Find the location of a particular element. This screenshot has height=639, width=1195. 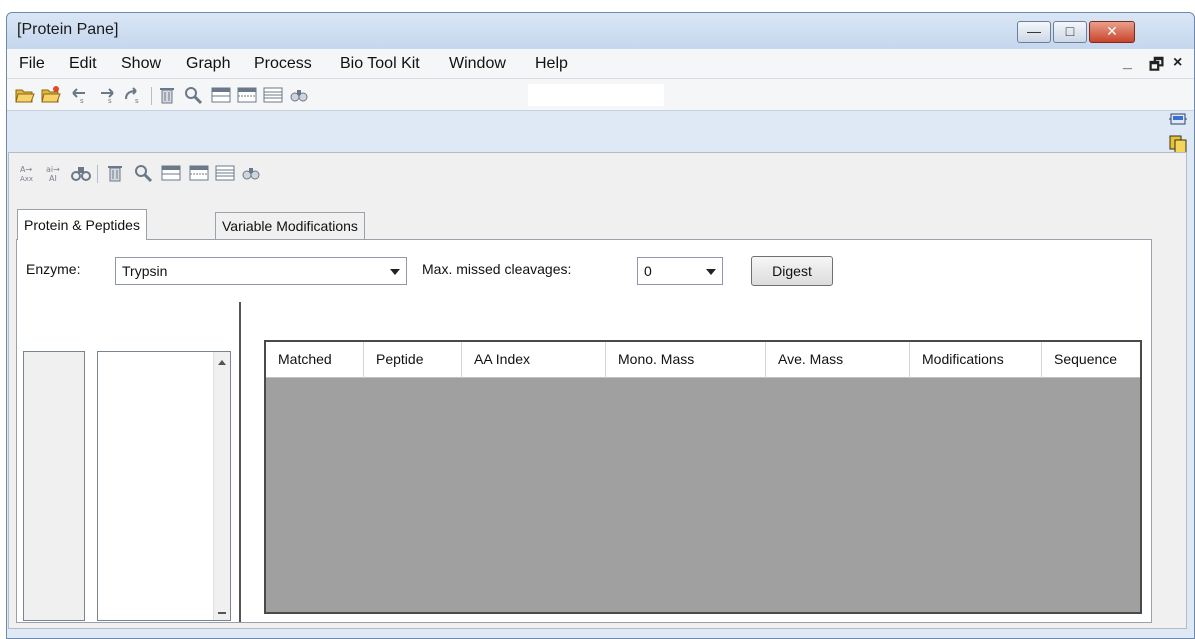

col-aa-index: AA Index is located at coordinates (534, 360).